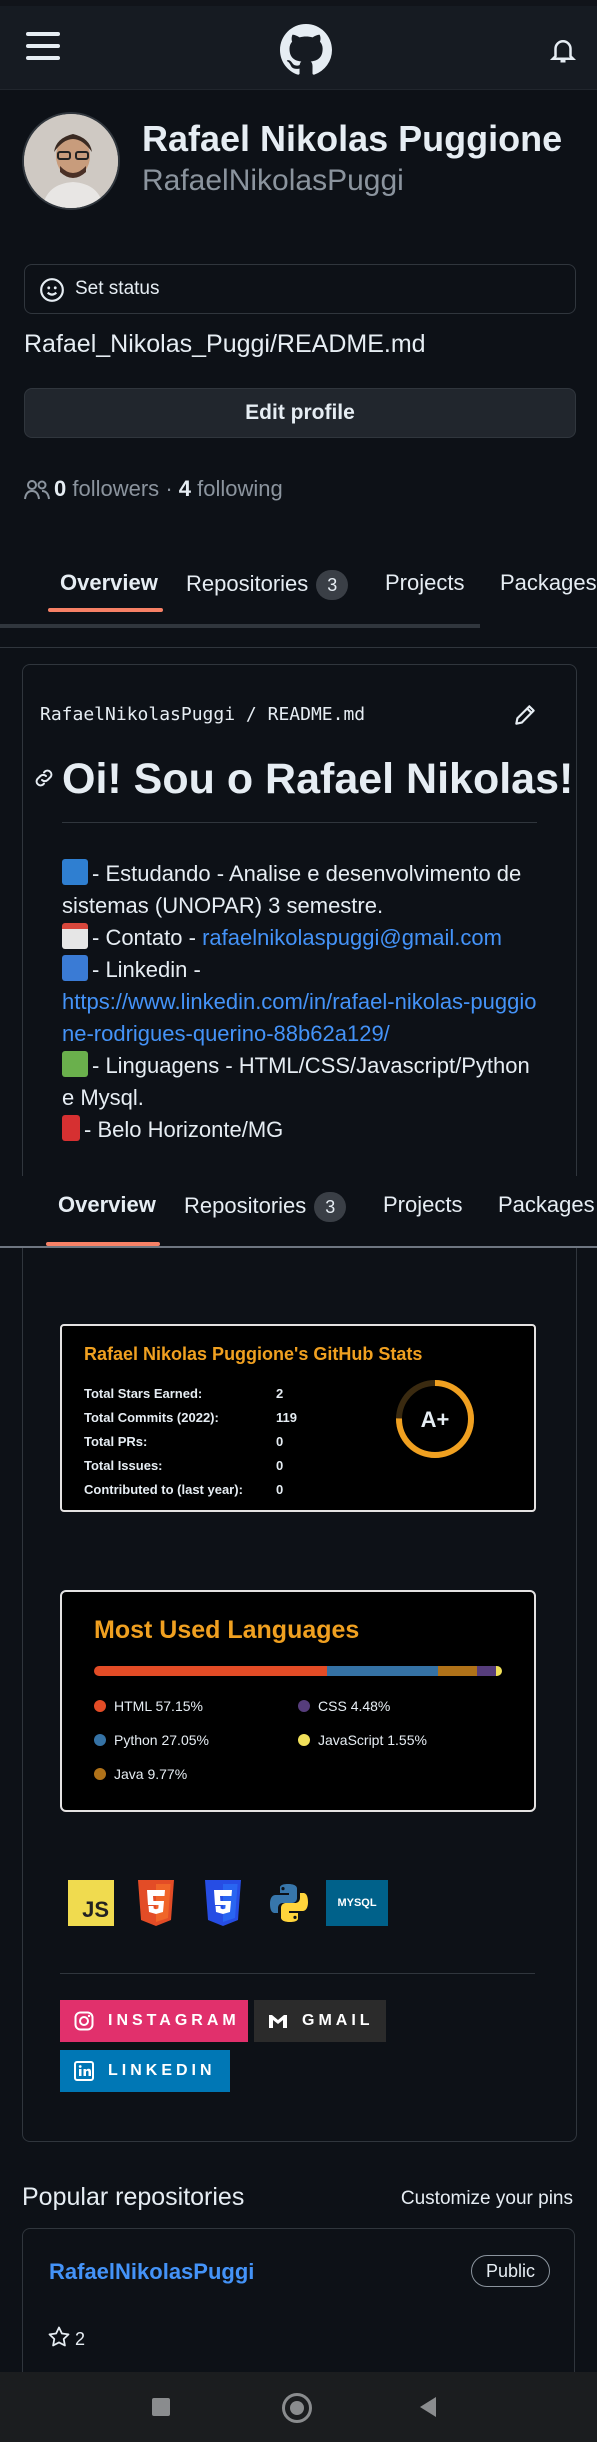 This screenshot has height=2442, width=597. Describe the element at coordinates (107, 1205) in the screenshot. I see `tab-overview-sticky: Overview` at that location.